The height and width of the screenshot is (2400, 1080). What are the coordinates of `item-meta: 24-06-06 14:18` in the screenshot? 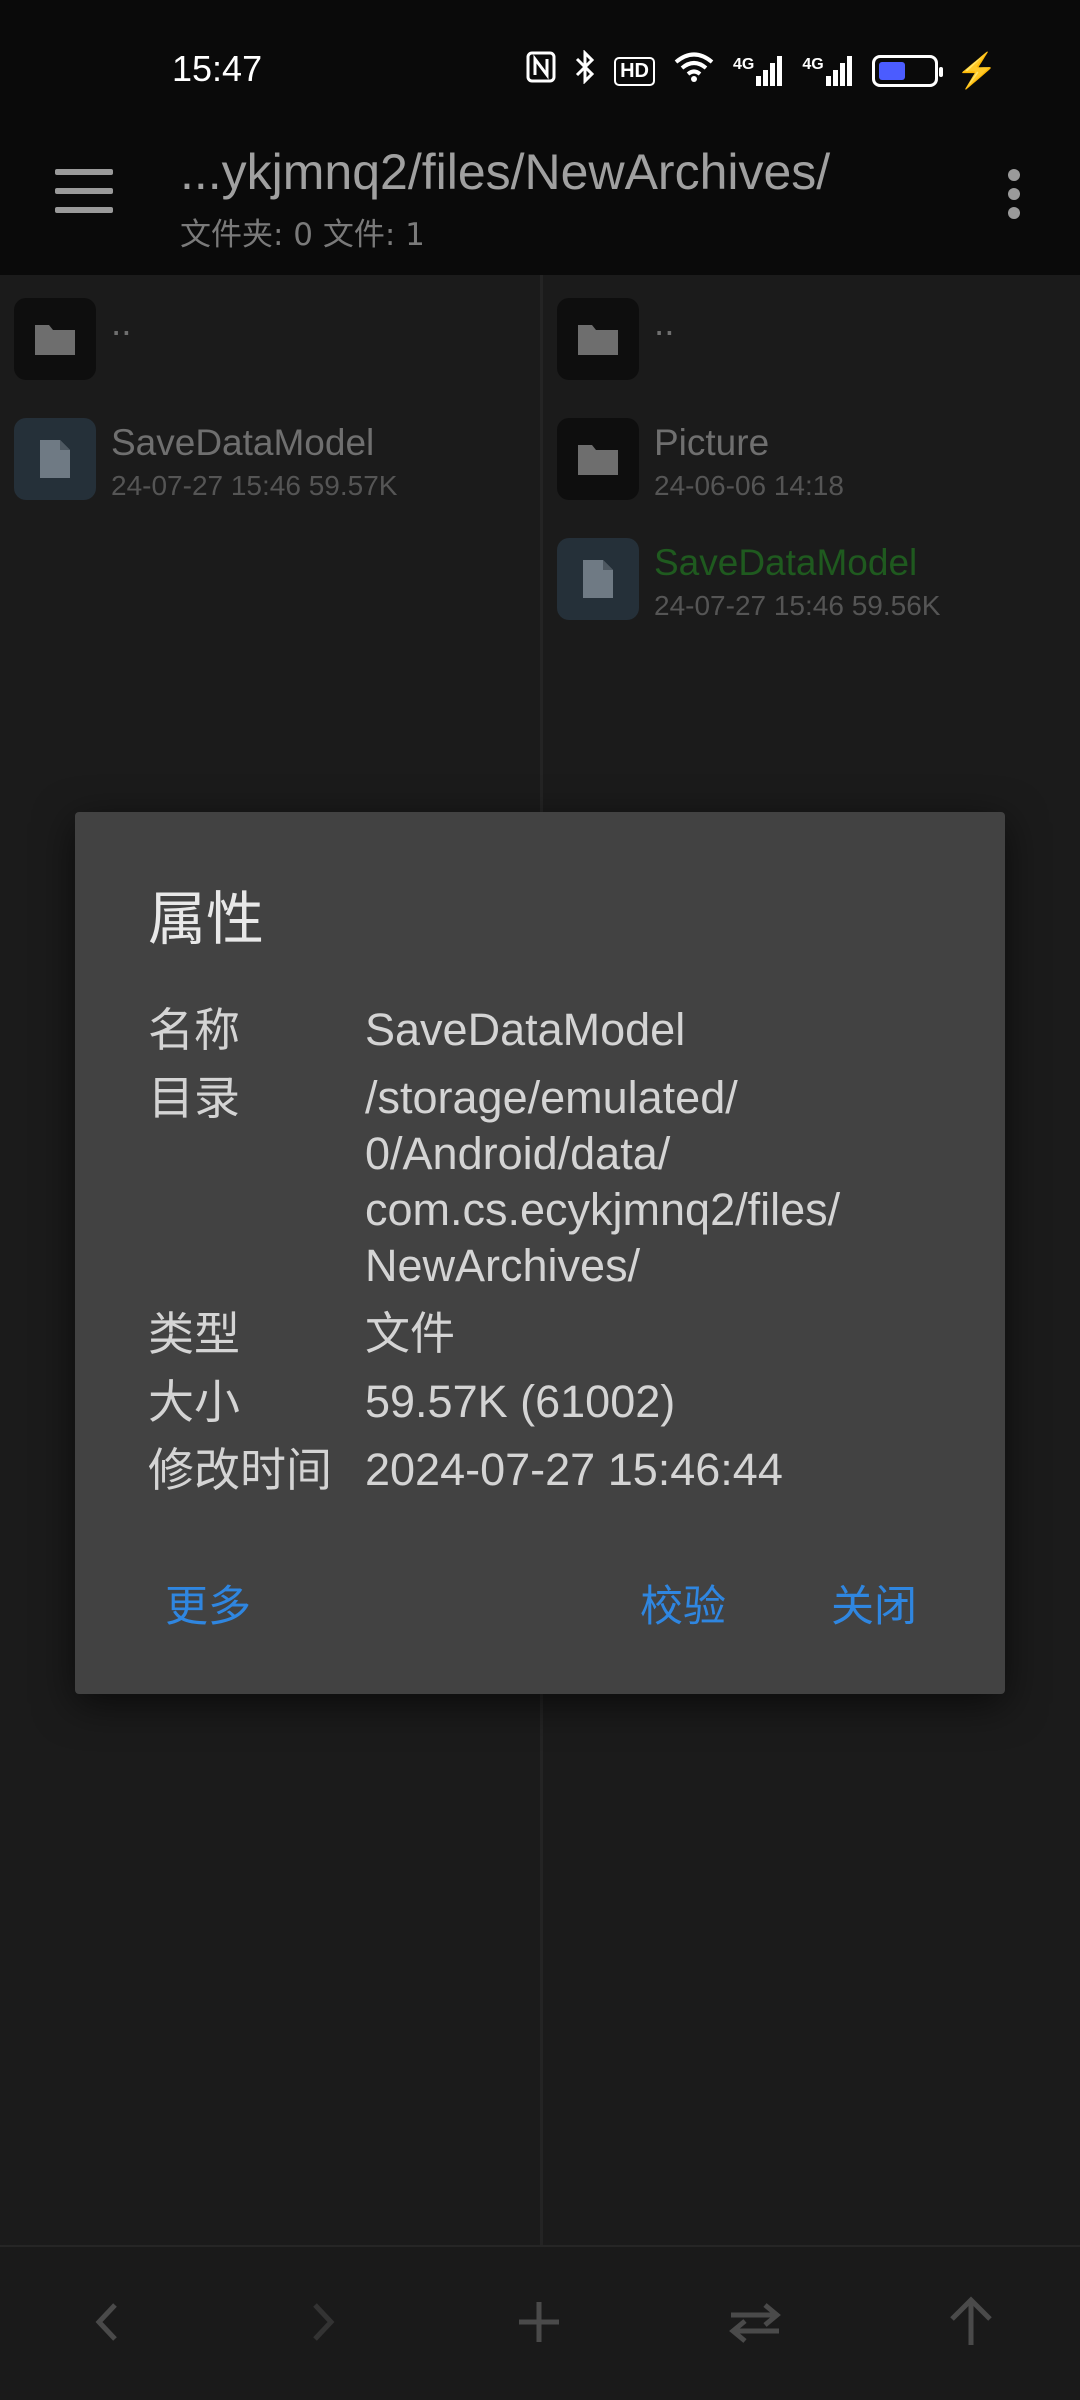 It's located at (749, 485).